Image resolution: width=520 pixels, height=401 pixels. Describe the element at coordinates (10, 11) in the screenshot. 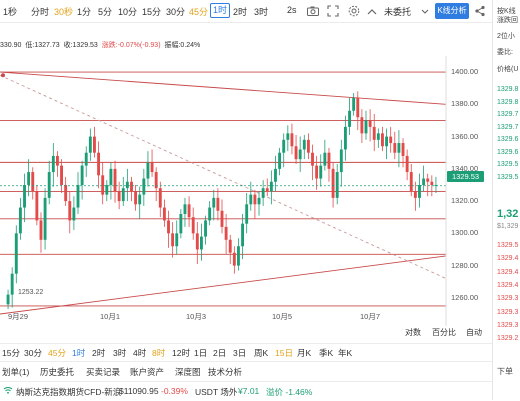

I see `timeframe-1s: 1秒` at that location.